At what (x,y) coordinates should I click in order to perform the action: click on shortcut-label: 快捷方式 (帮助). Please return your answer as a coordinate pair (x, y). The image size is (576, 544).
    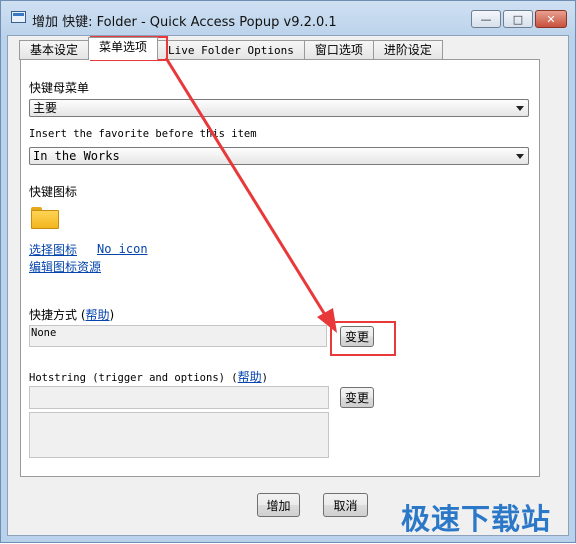
    Looking at the image, I should click on (72, 315).